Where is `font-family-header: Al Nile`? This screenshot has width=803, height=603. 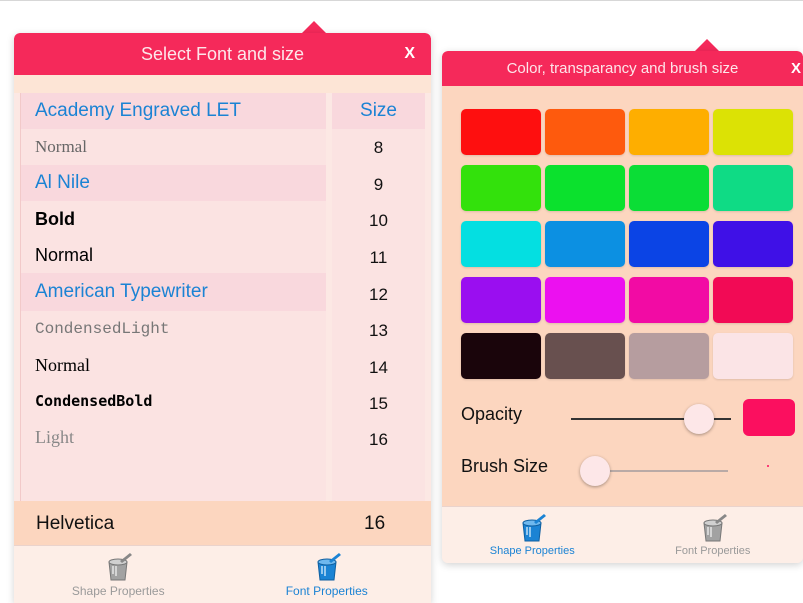 font-family-header: Al Nile is located at coordinates (173, 183).